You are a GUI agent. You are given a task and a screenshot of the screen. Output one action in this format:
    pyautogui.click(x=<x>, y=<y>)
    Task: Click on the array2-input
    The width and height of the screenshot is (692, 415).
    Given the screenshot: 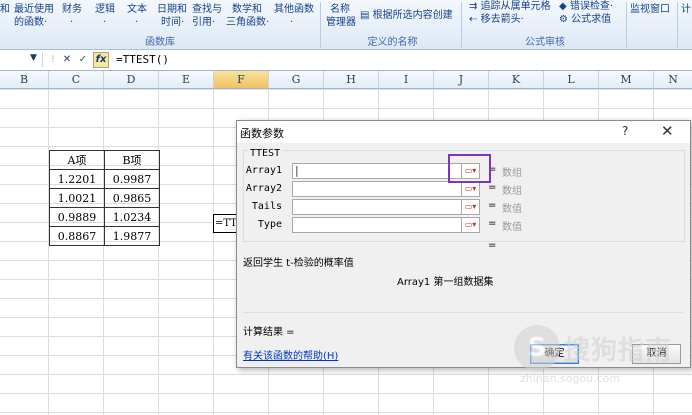 What is the action you would take?
    pyautogui.click(x=377, y=189)
    